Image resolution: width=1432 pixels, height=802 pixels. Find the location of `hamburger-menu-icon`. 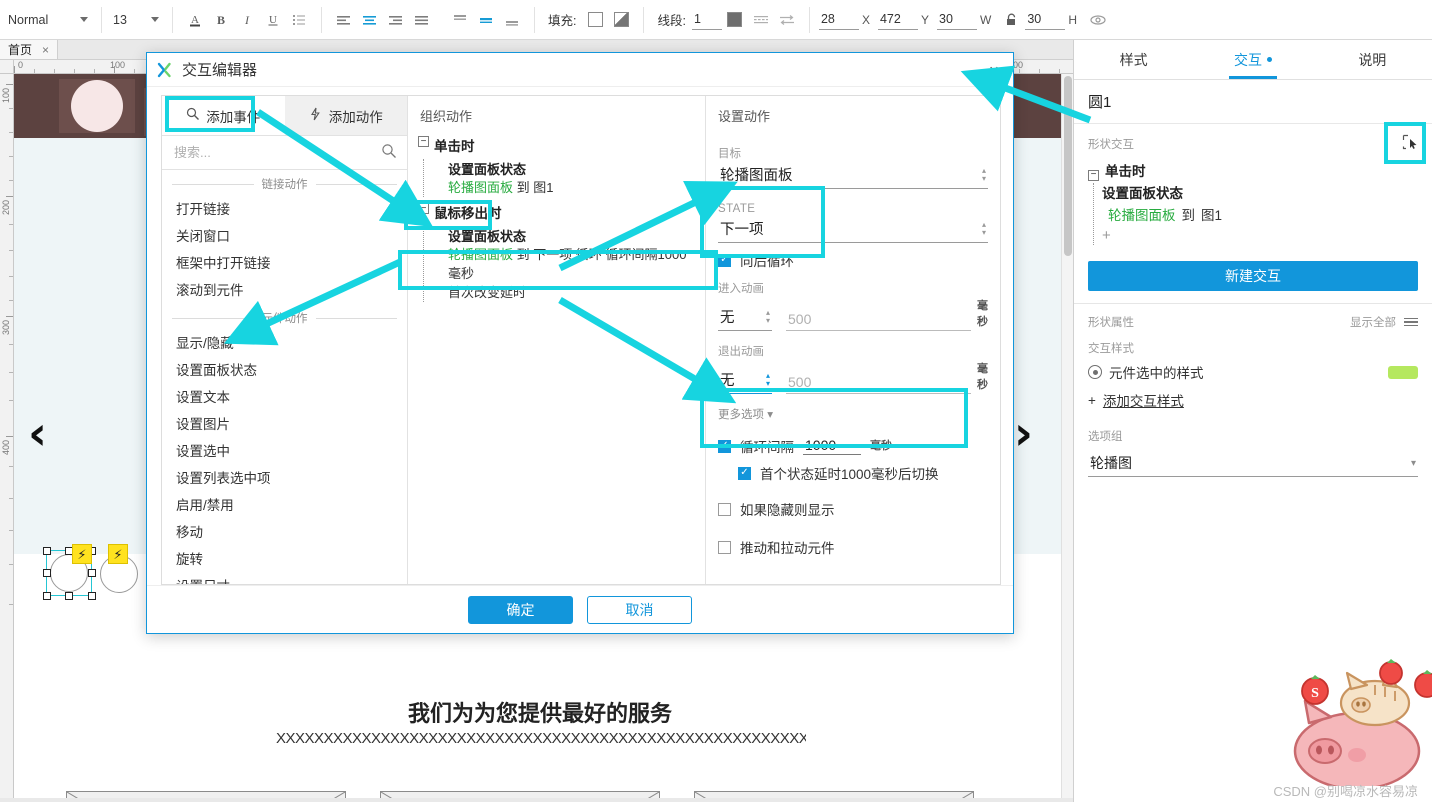

hamburger-menu-icon is located at coordinates (1411, 322).